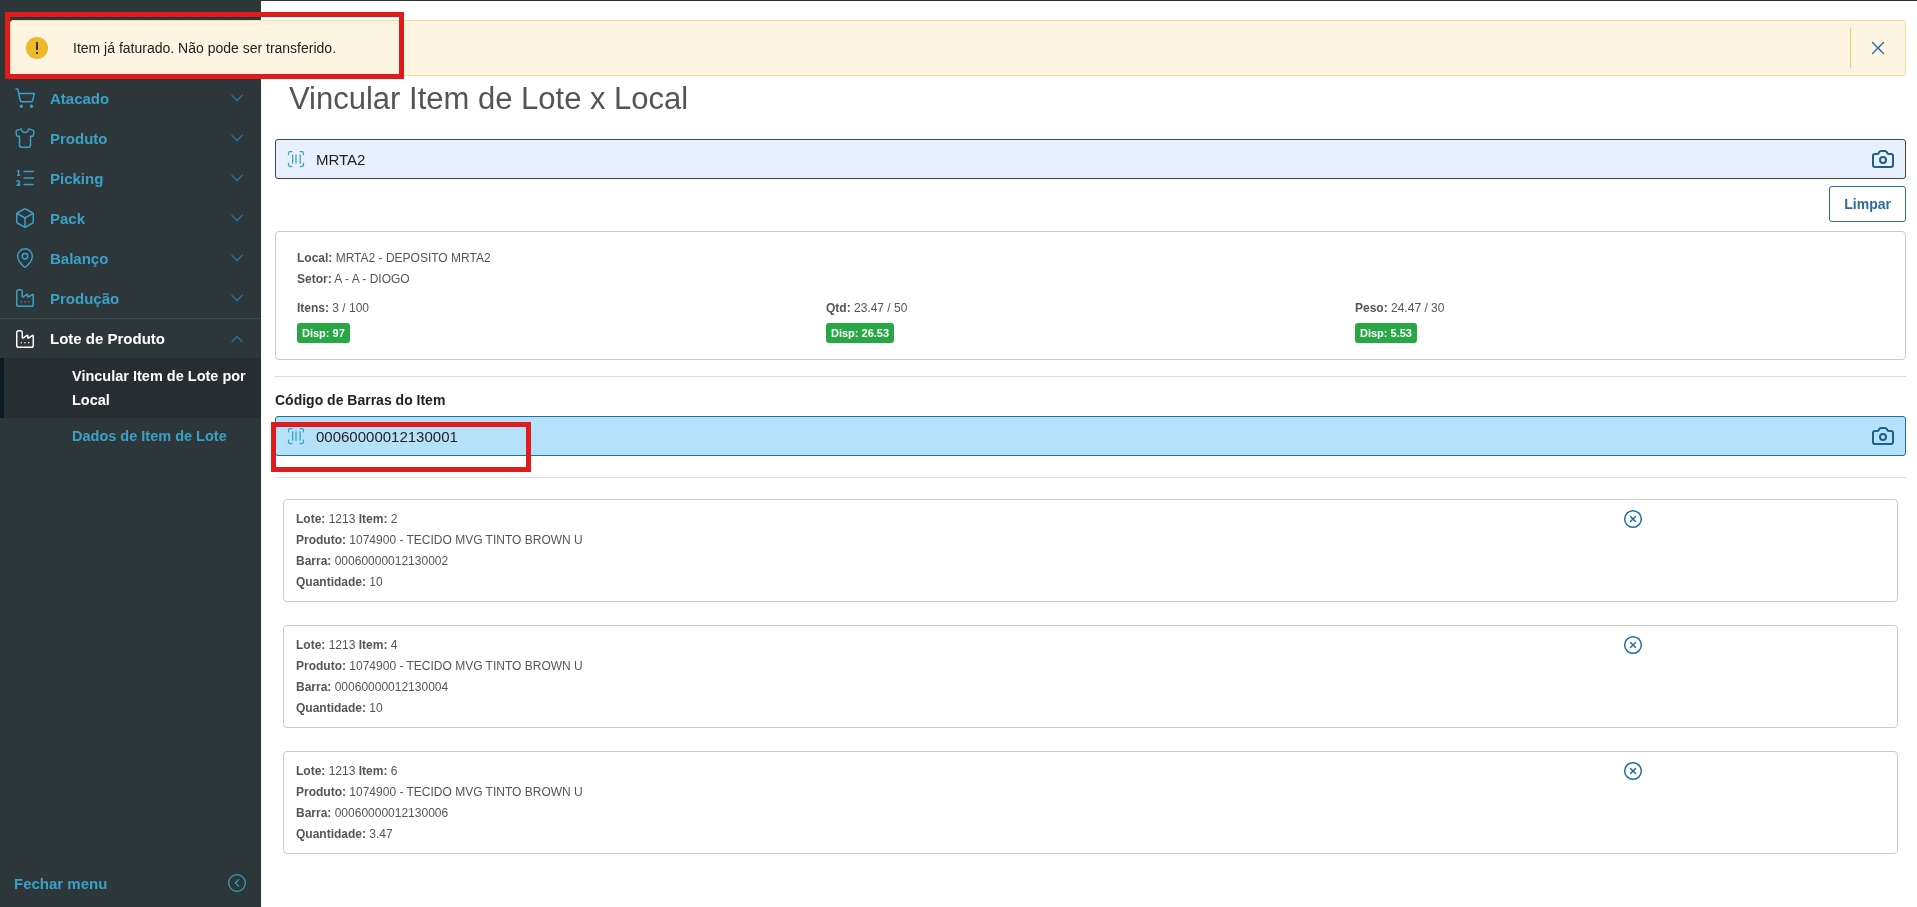  What do you see at coordinates (347, 519) in the screenshot?
I see `item-line: Lote: 1213 Item: 2` at bounding box center [347, 519].